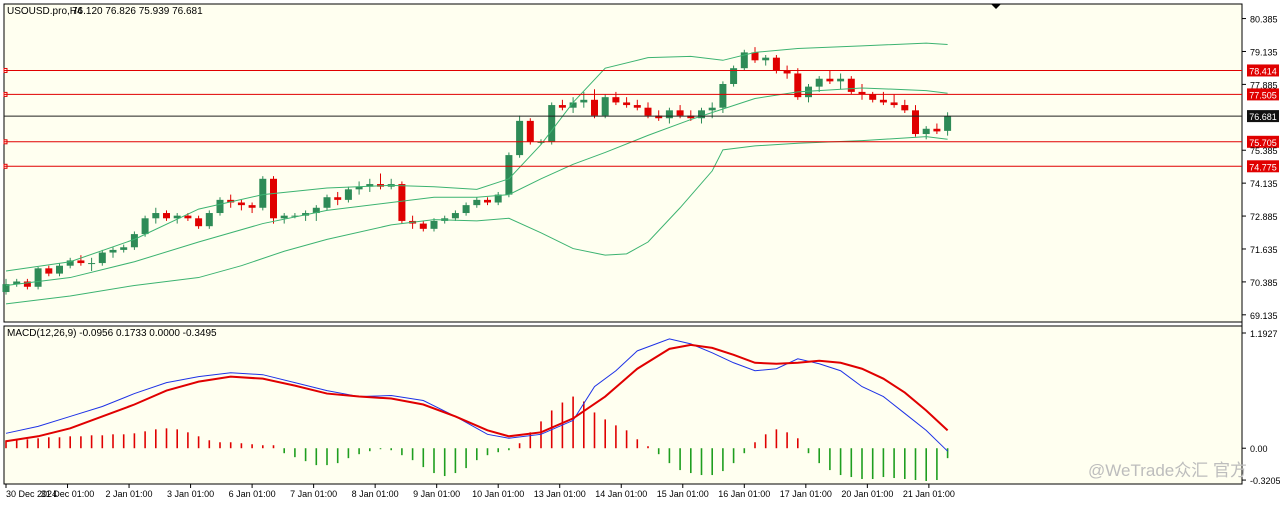 The image size is (1280, 509). I want to click on chart-ohlc-values: 76.120 76.826 75.939 76.681, so click(137, 11).